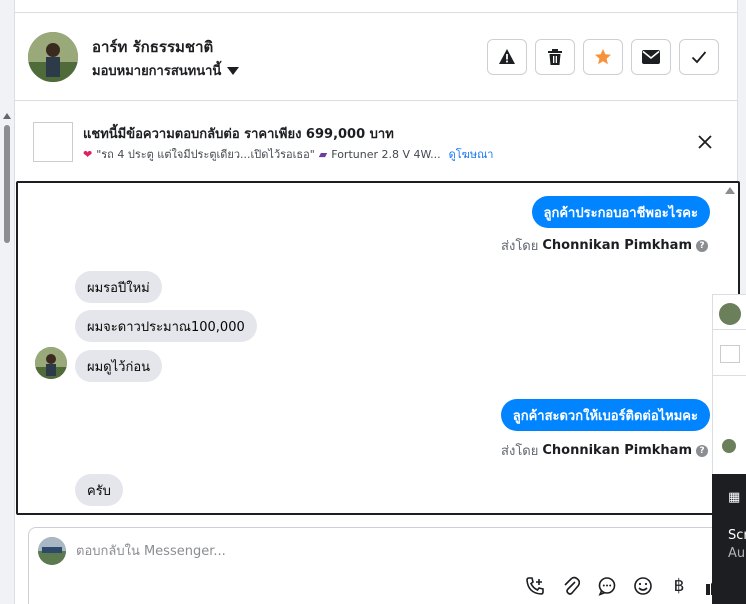 The height and width of the screenshot is (604, 746). I want to click on check-icon, so click(699, 57).